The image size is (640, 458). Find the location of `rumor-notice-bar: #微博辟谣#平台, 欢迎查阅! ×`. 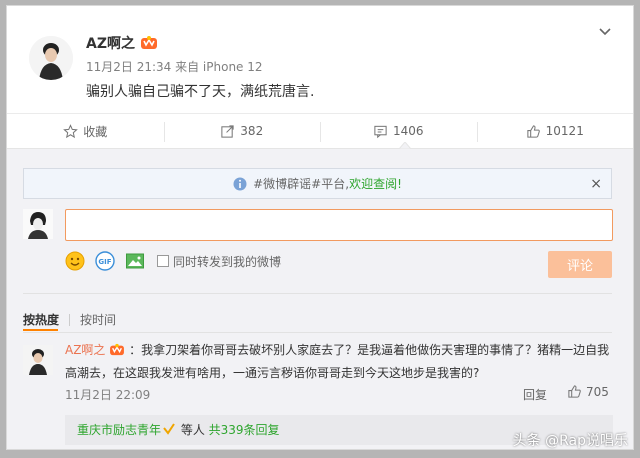

rumor-notice-bar: #微博辟谣#平台, 欢迎查阅! × is located at coordinates (317, 183).